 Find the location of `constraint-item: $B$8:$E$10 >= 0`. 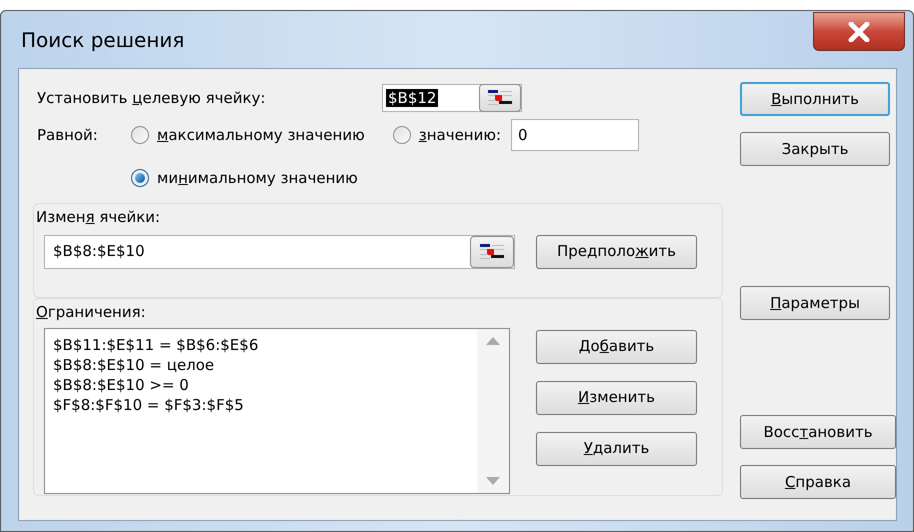

constraint-item: $B$8:$E$10 >= 0 is located at coordinates (265, 384).